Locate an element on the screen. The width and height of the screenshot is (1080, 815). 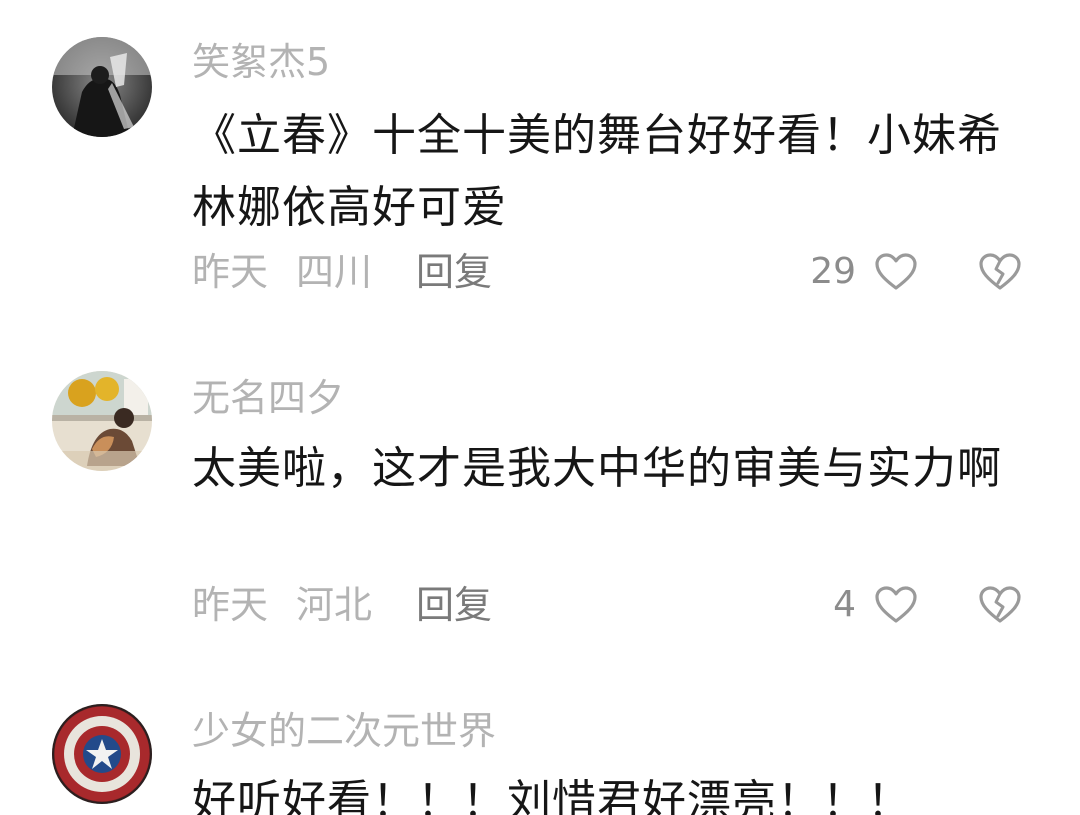
comment-text: 好听好看！！！刘惜君好漂亮！！！ is located at coordinates (552, 795).